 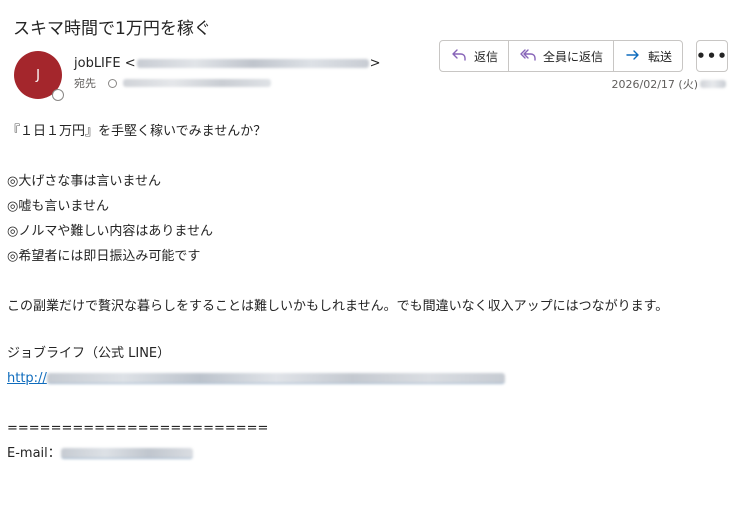 I want to click on sent-date: 2026/02/17 (火), so click(x=669, y=84).